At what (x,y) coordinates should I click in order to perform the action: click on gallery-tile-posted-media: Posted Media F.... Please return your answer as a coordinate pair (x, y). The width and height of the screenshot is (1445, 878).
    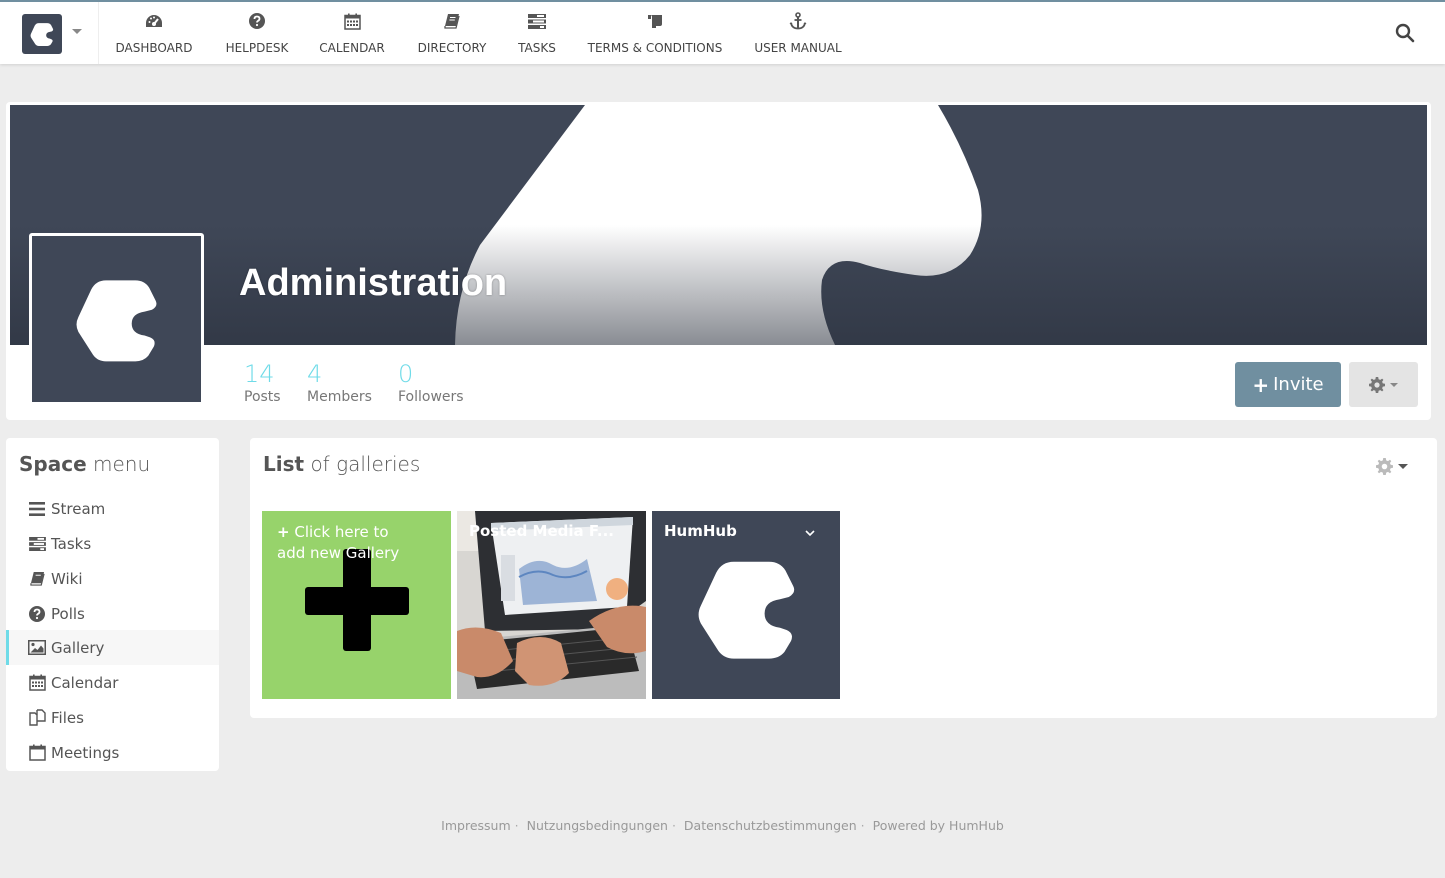
    Looking at the image, I should click on (551, 605).